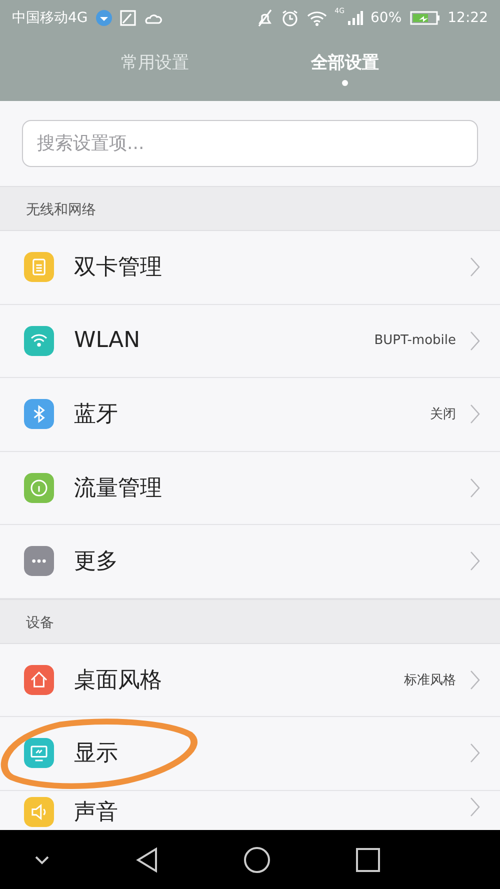 This screenshot has width=500, height=889. Describe the element at coordinates (96, 415) in the screenshot. I see `setting-label: 蓝牙` at that location.